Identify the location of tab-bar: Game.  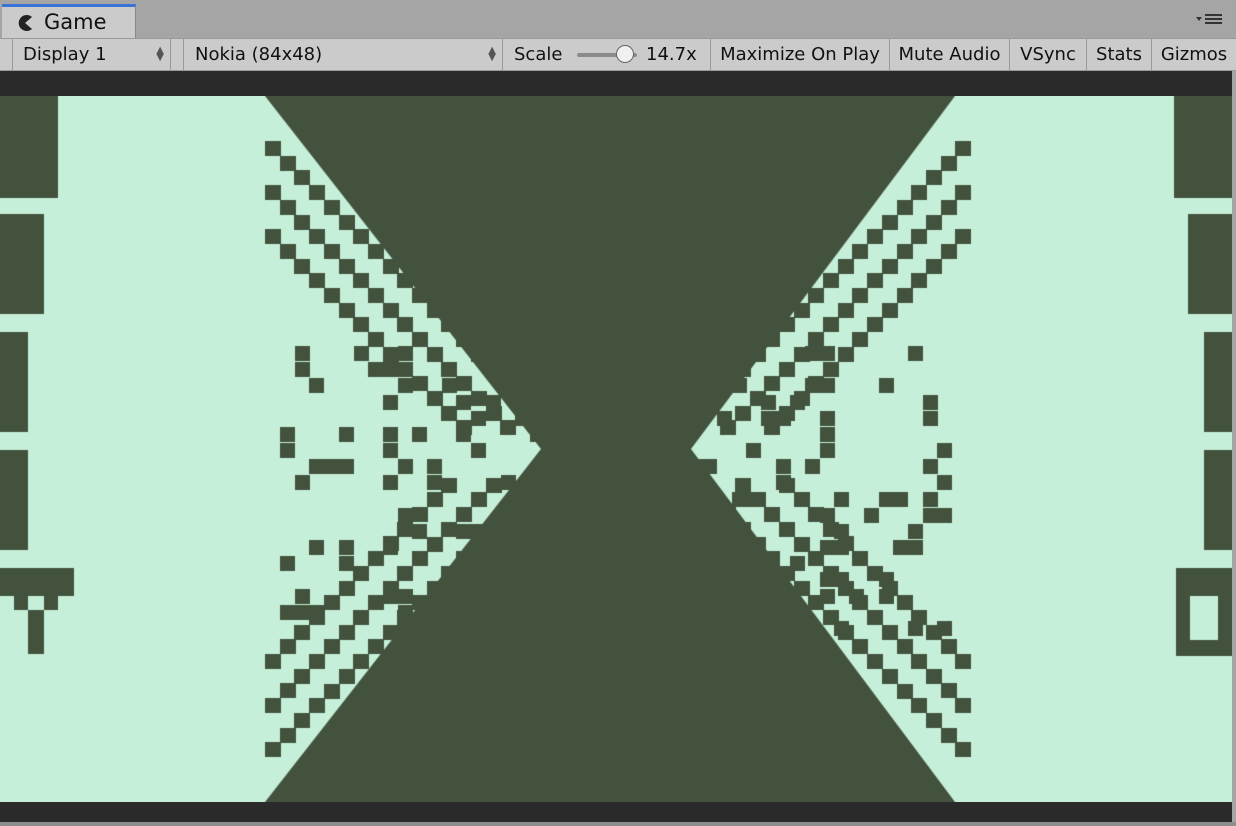
(618, 19).